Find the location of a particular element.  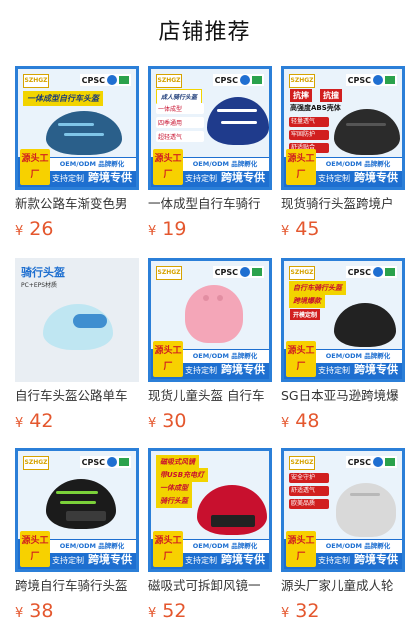

product-title: 现货儿童头盔 自行车 is located at coordinates (210, 396).